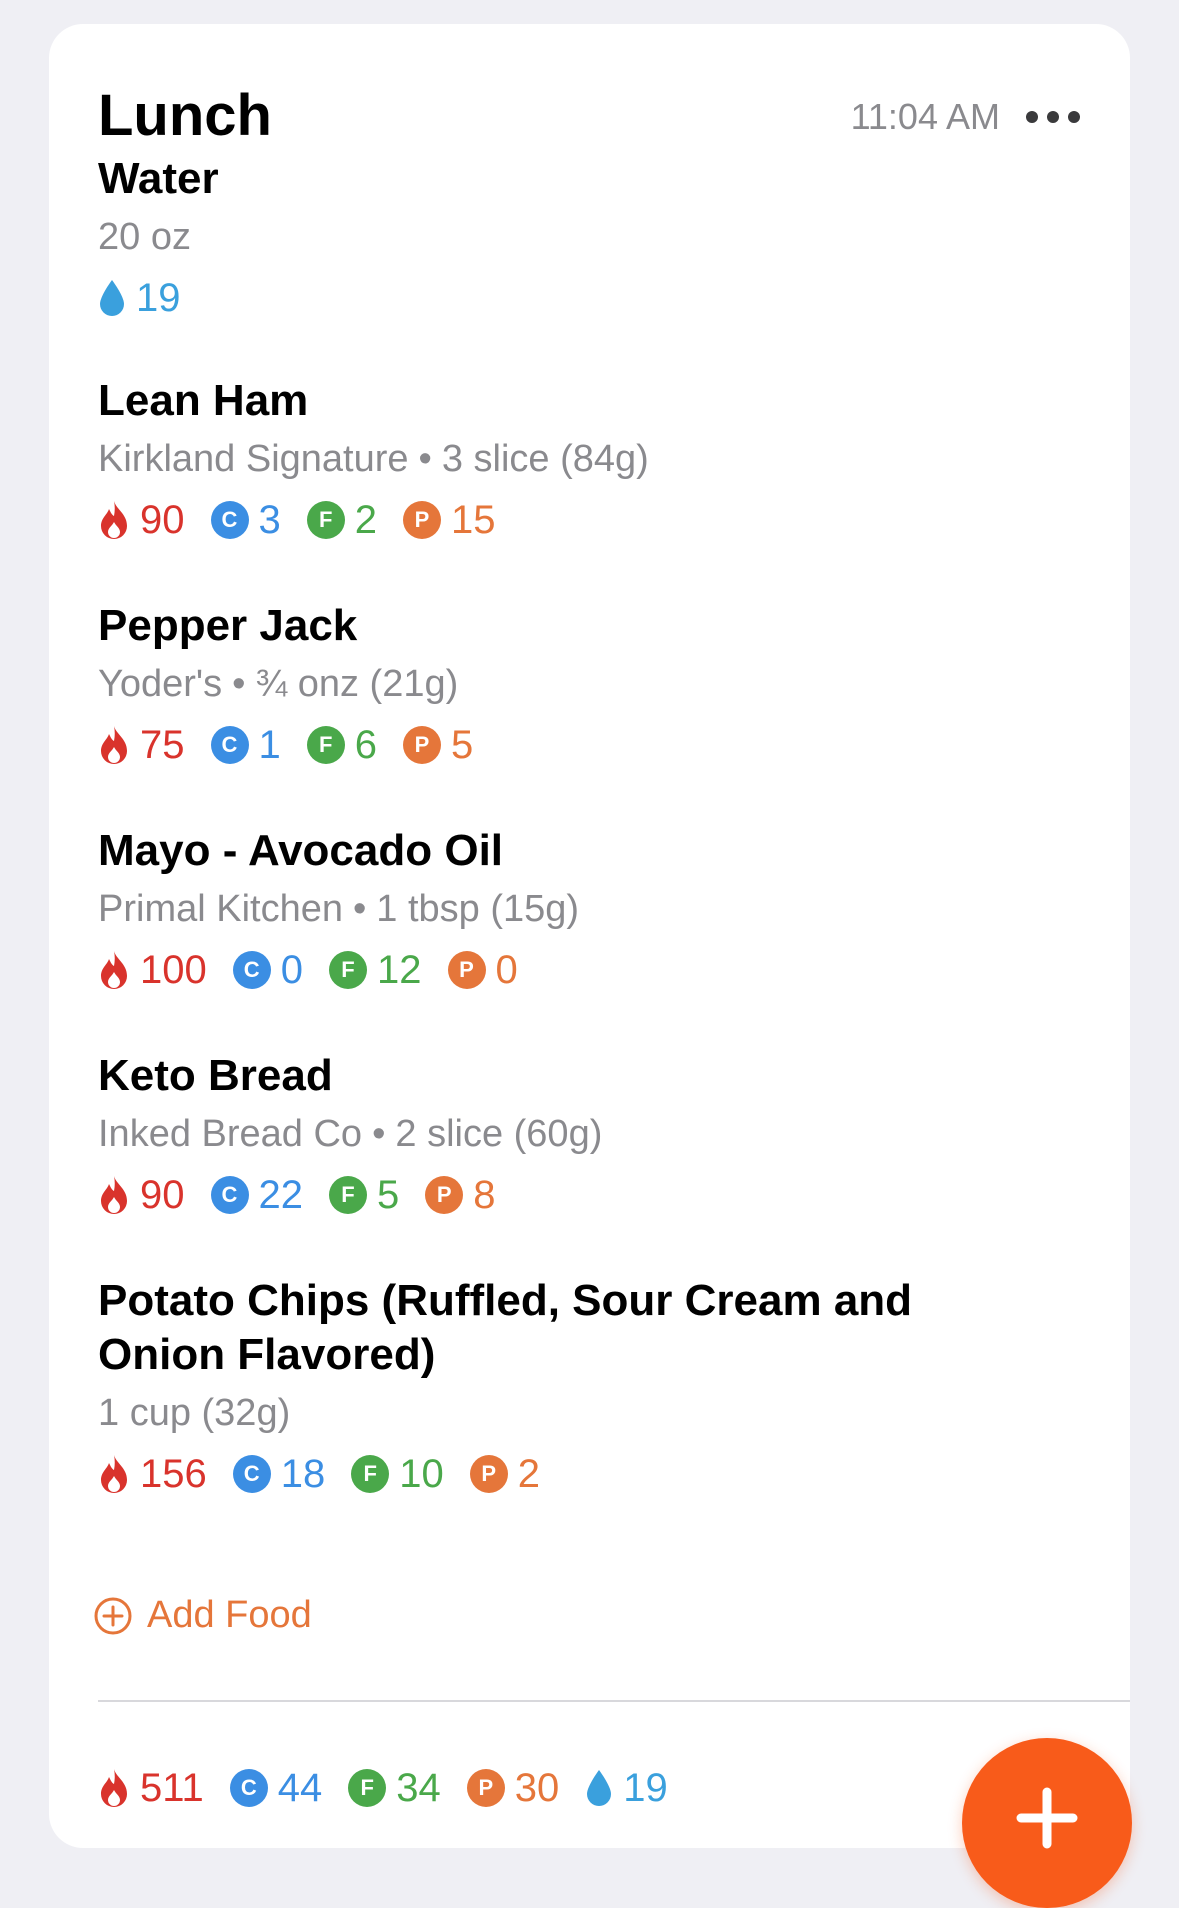 Image resolution: width=1179 pixels, height=1908 pixels. I want to click on plus-circle-icon, so click(113, 1616).